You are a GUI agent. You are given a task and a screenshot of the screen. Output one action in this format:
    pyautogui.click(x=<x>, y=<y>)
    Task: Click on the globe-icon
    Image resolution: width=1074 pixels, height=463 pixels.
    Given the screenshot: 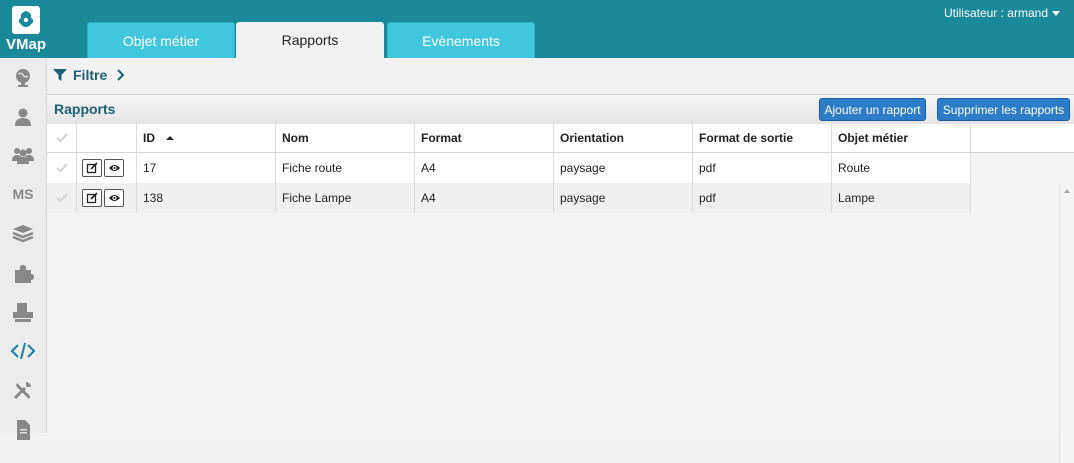 What is the action you would take?
    pyautogui.click(x=23, y=78)
    